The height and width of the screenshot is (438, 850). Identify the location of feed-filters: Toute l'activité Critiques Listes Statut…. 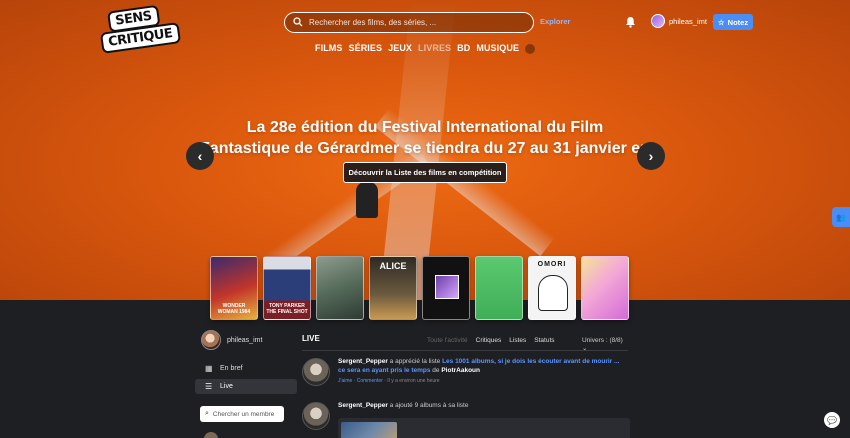
(491, 340).